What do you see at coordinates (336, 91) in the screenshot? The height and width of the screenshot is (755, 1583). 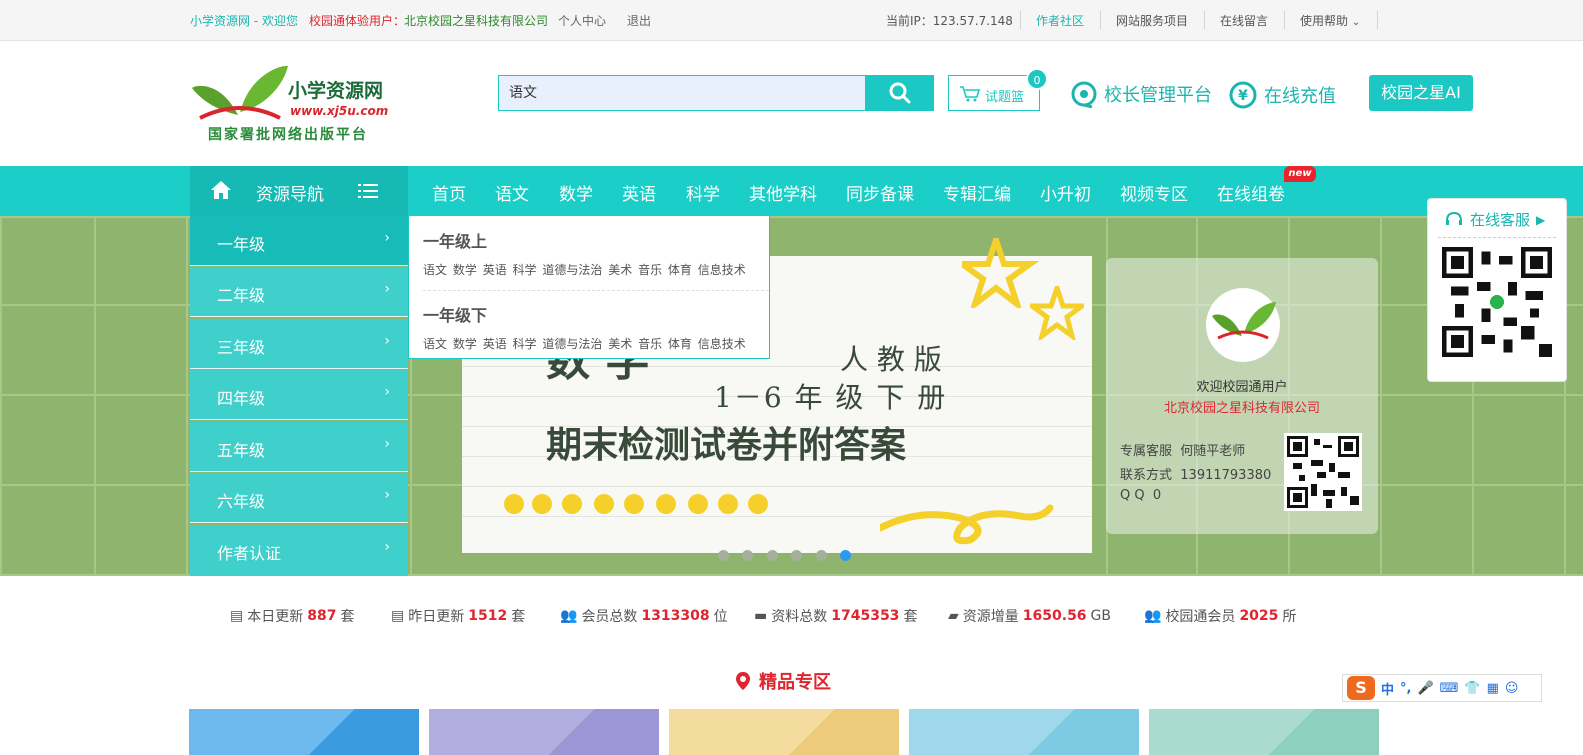 I see `logo-title: 小学资源网` at bounding box center [336, 91].